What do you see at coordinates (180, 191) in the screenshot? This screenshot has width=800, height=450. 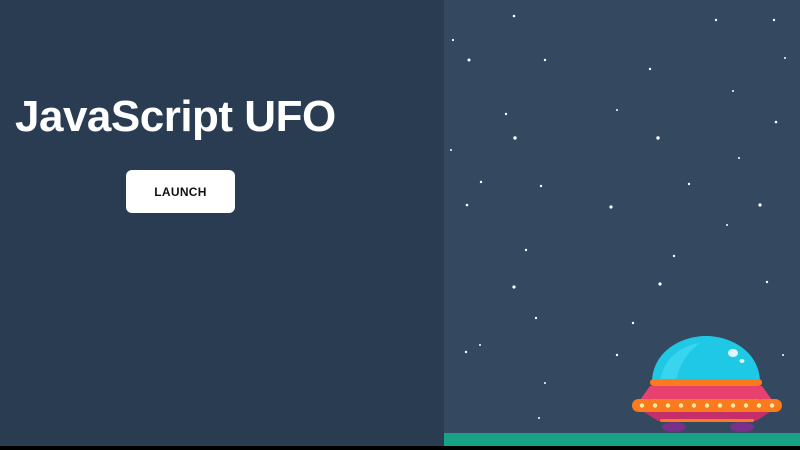 I see `launch-button: LAUNCH` at bounding box center [180, 191].